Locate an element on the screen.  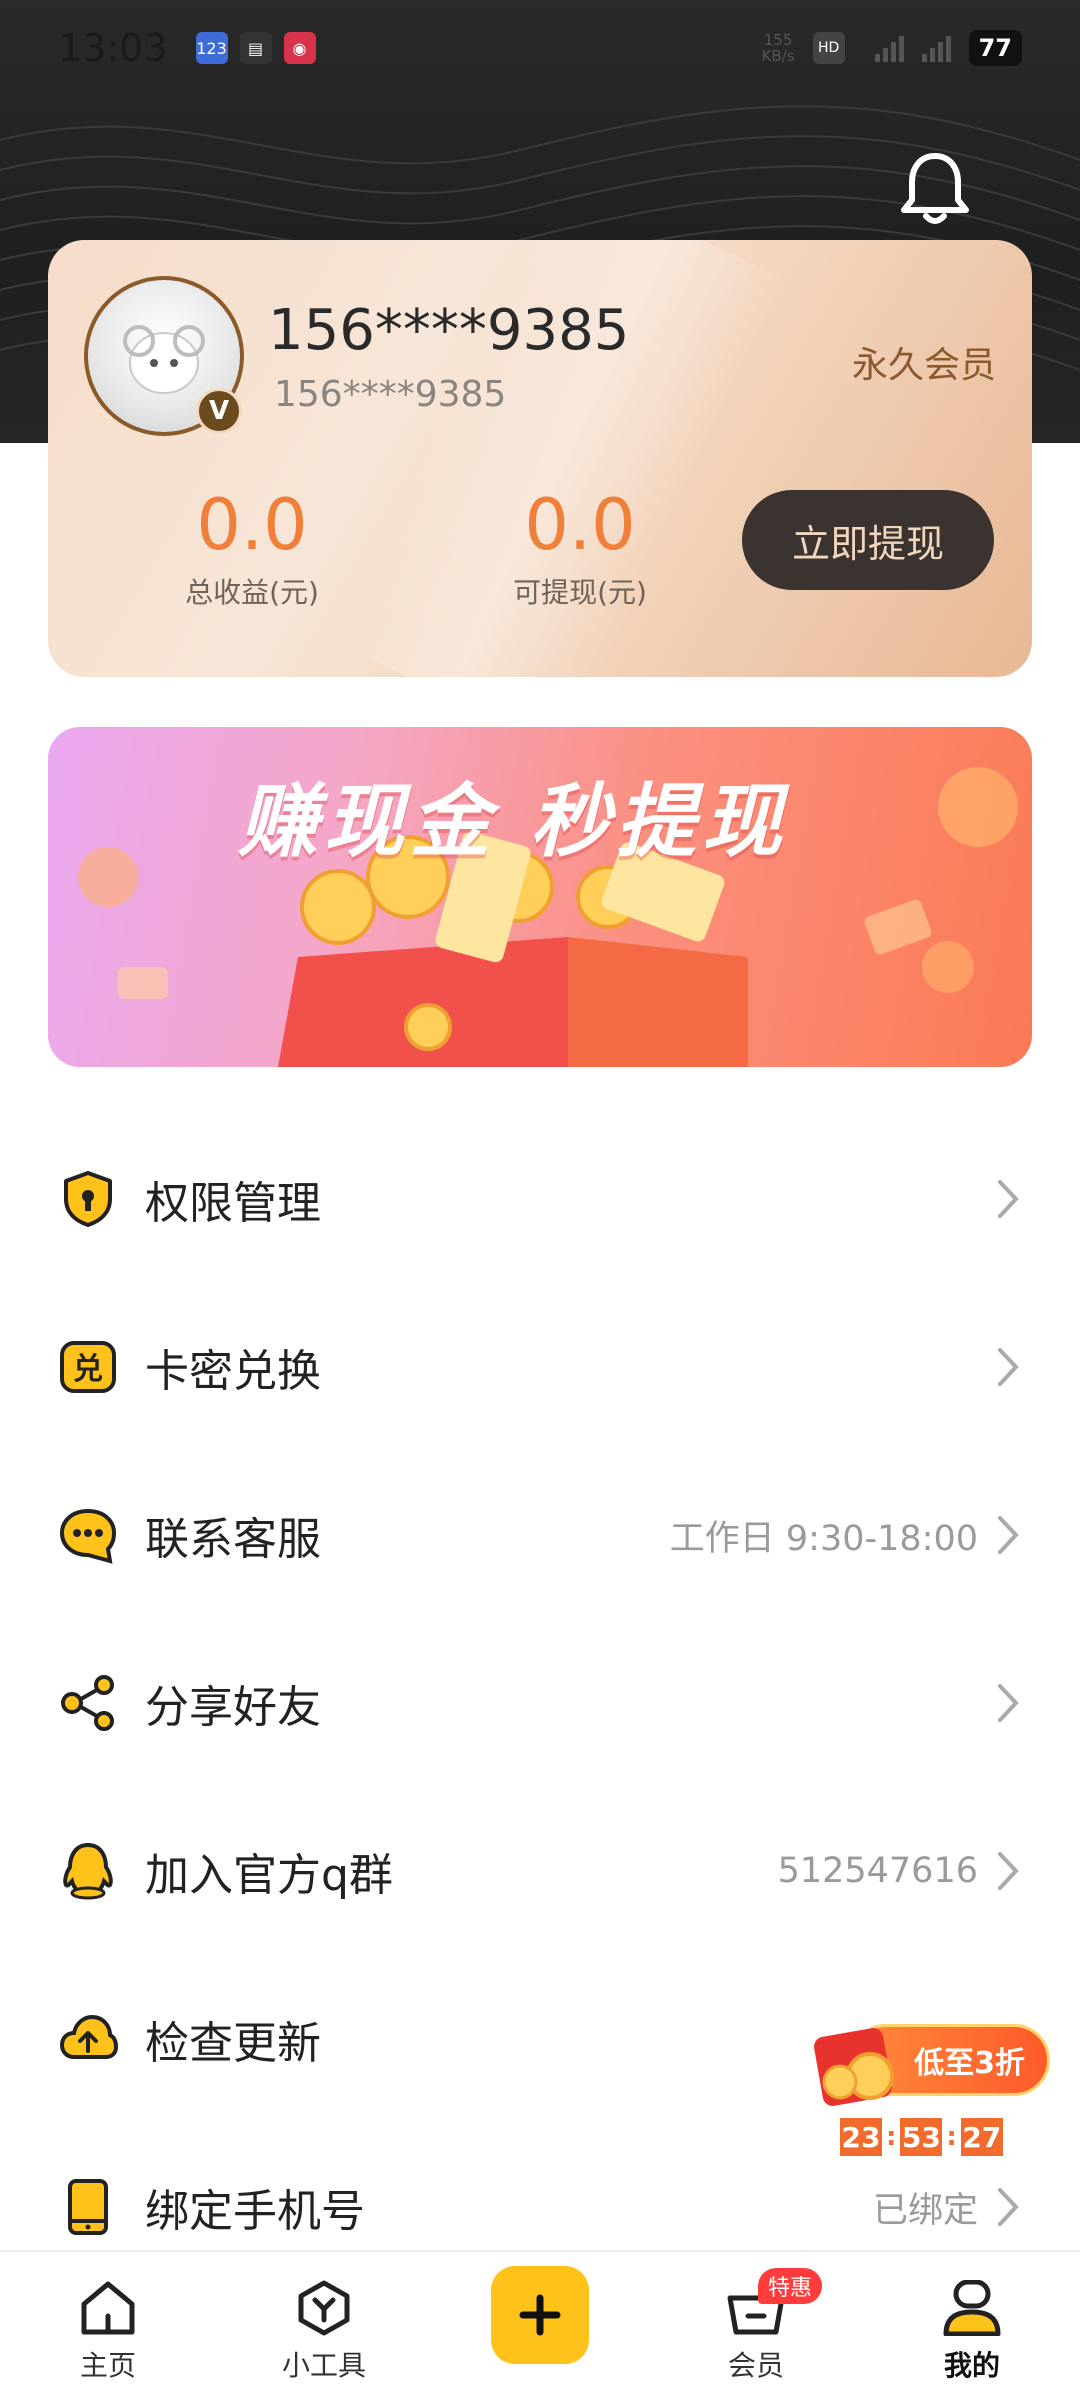
withdrawable-amount: 0.0 可提现(元) is located at coordinates (580, 546).